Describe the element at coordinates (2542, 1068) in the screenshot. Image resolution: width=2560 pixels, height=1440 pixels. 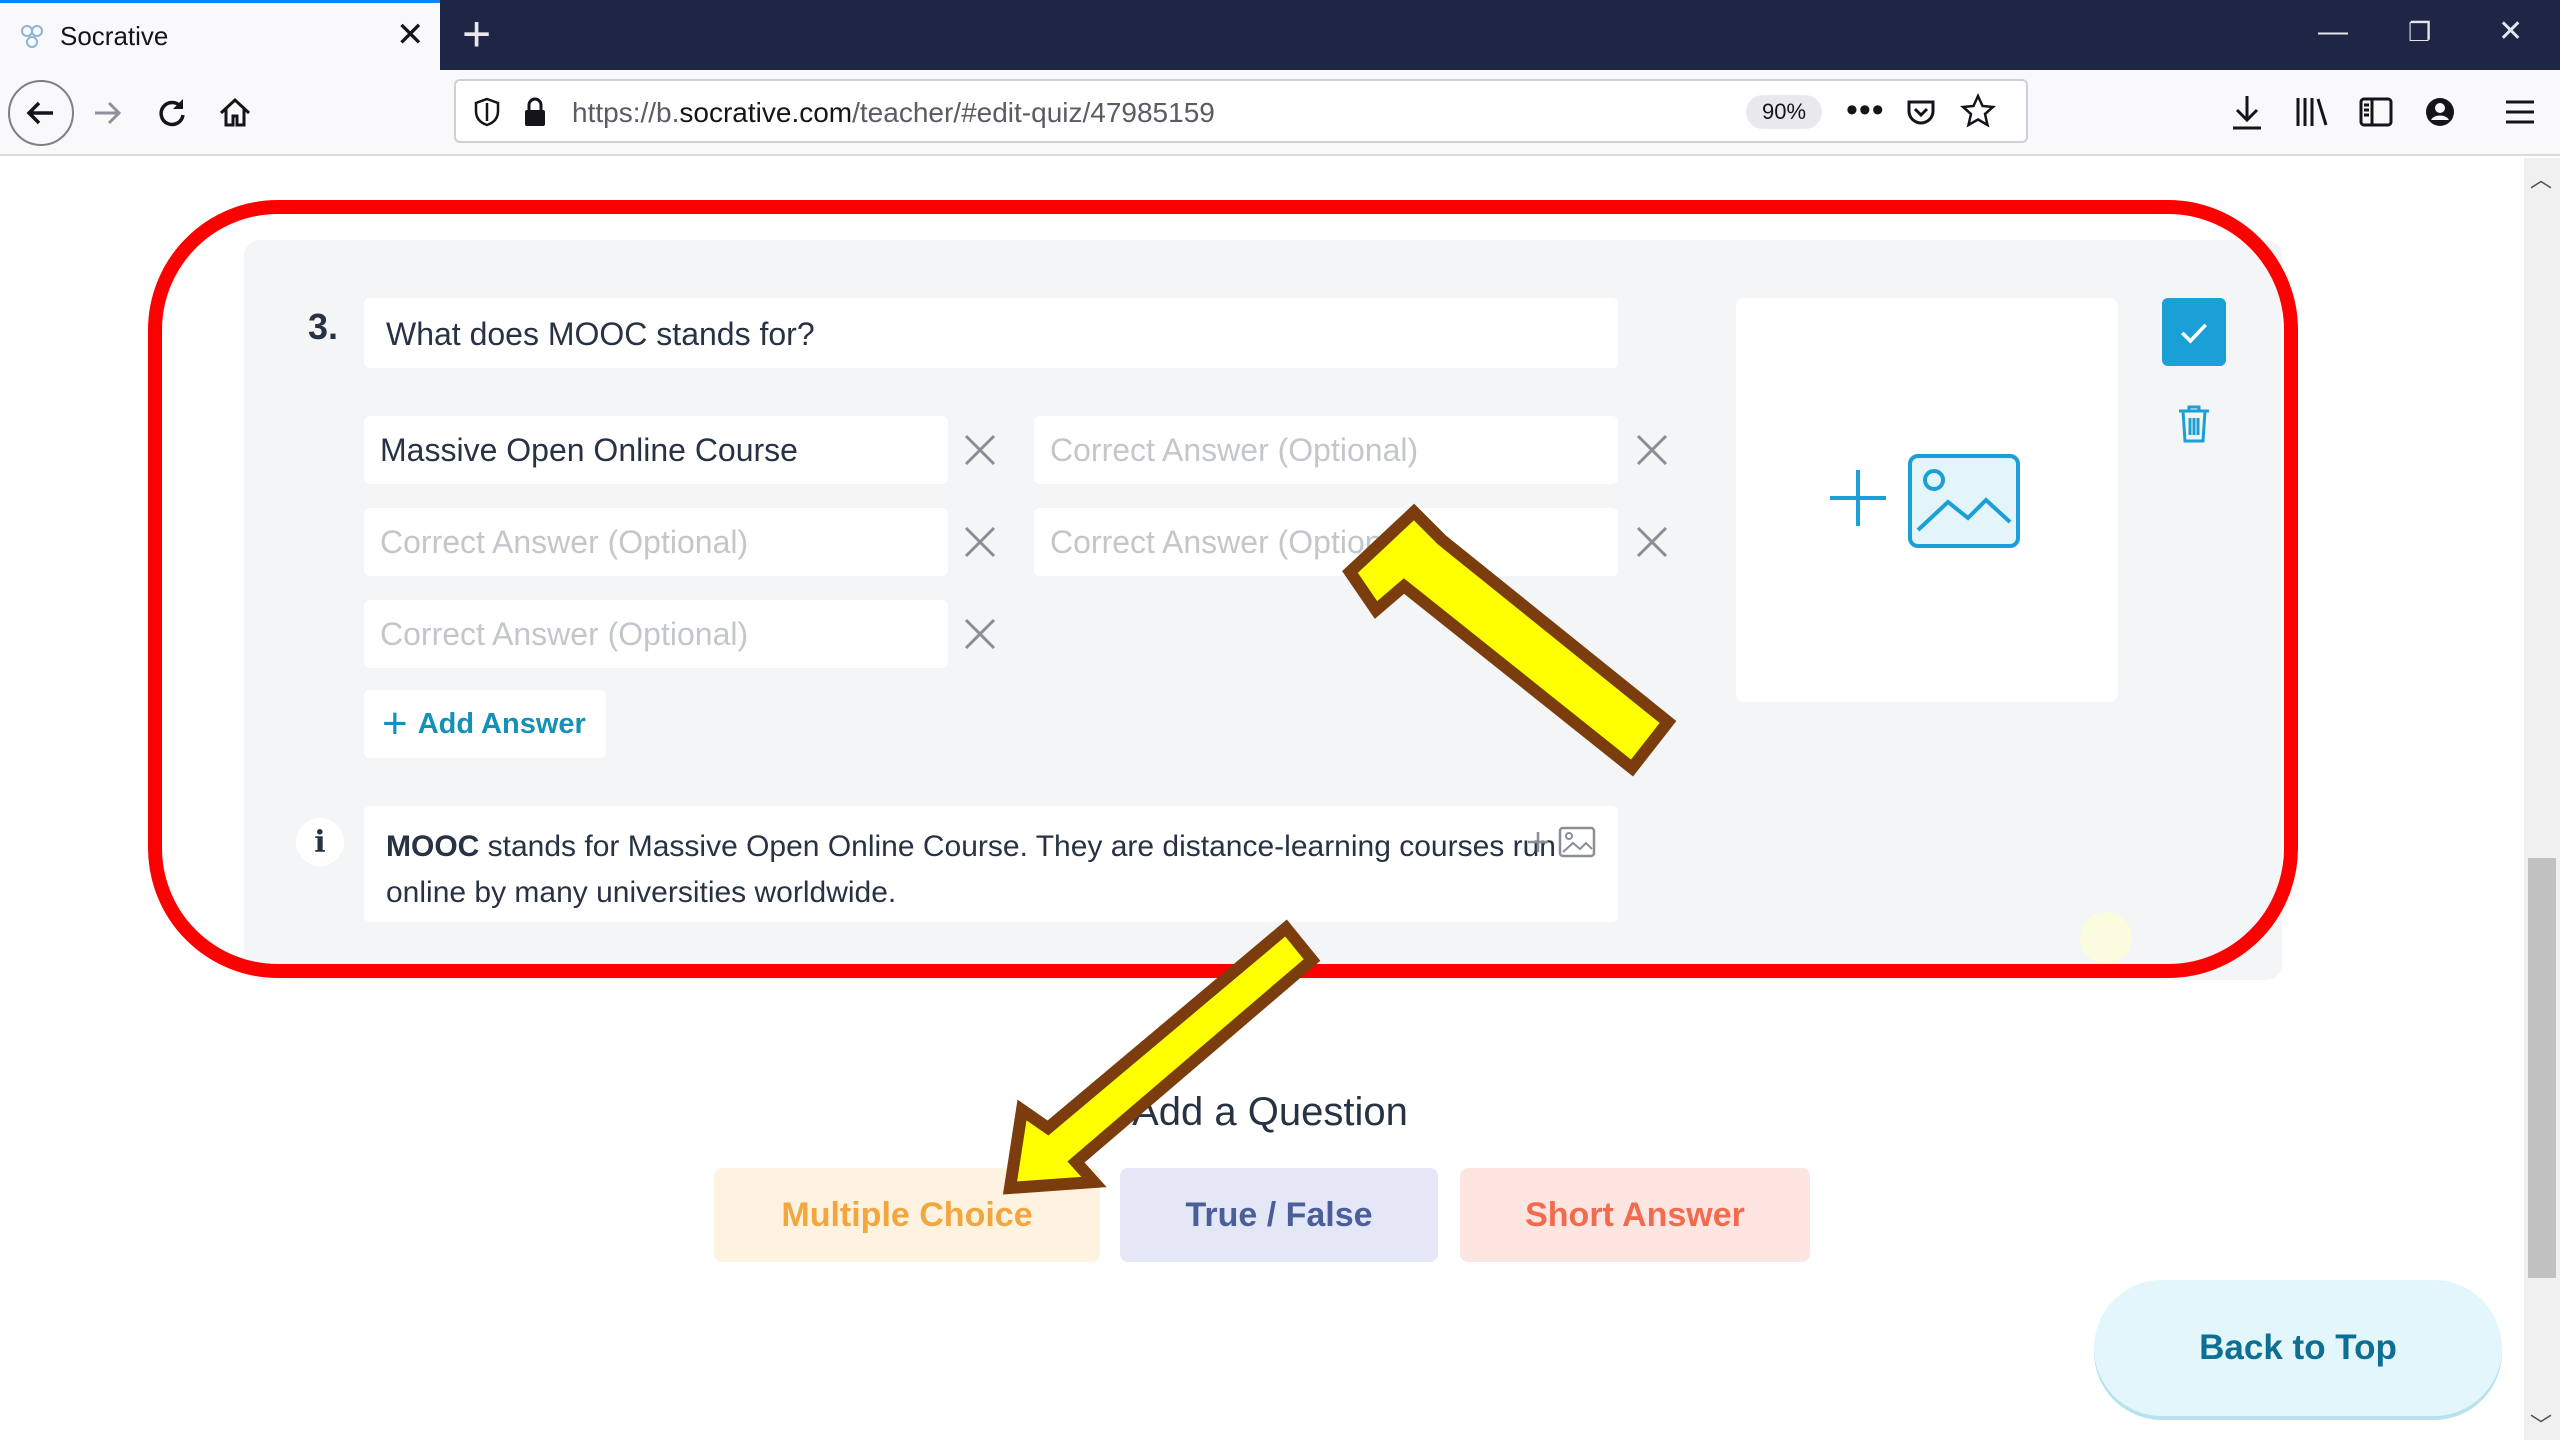
I see `scroll-thumb` at that location.